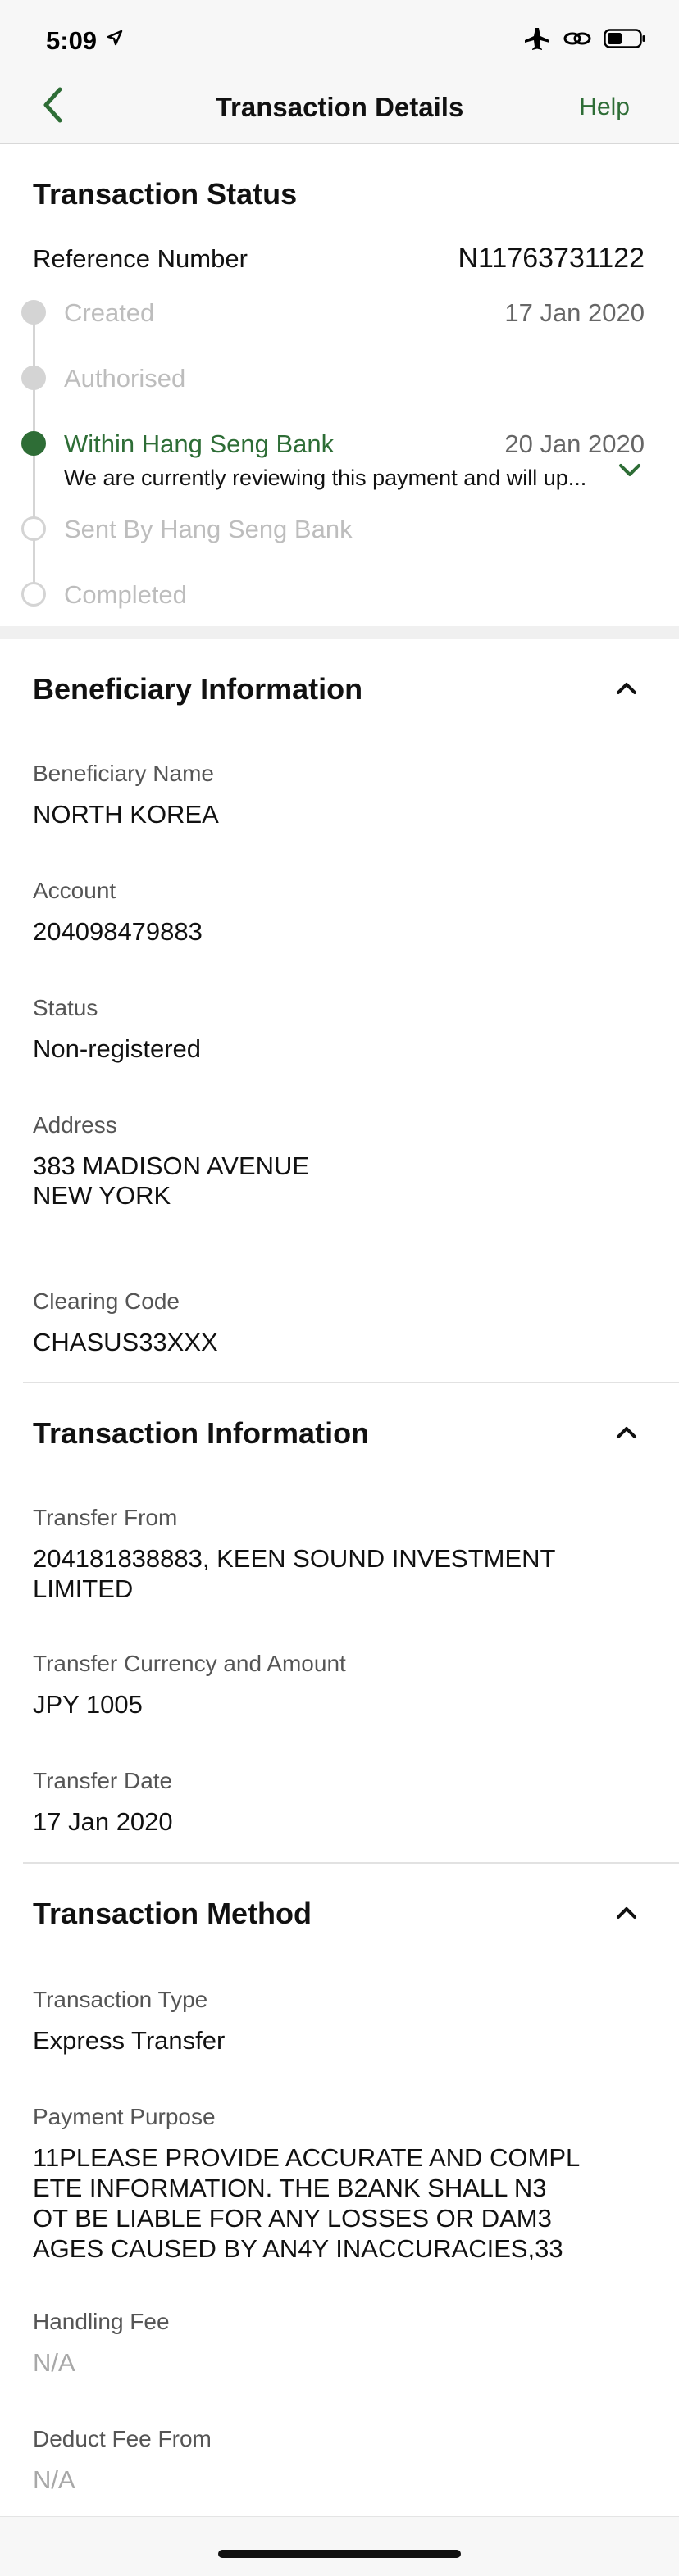 The width and height of the screenshot is (679, 2576). Describe the element at coordinates (102, 1195) in the screenshot. I see `address-line-2: NEW YORK` at that location.